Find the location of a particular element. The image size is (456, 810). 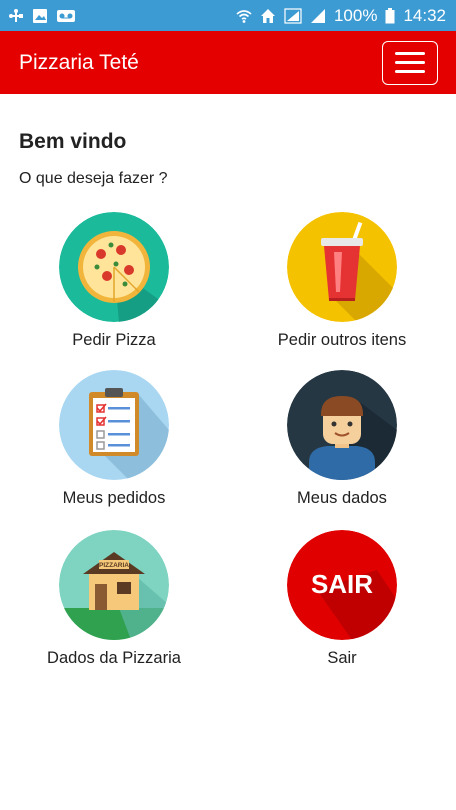

pizzaria-house-icon: PIZZARIA is located at coordinates (114, 585).